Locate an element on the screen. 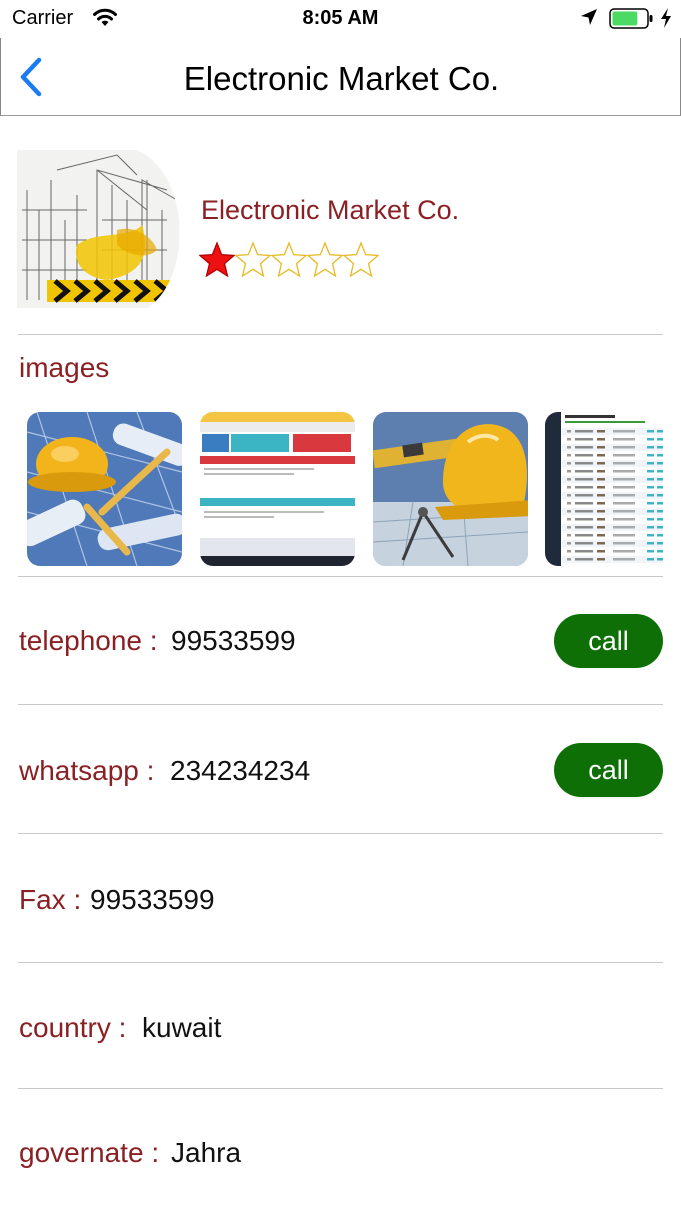  fax-label: Fax : is located at coordinates (50, 899).